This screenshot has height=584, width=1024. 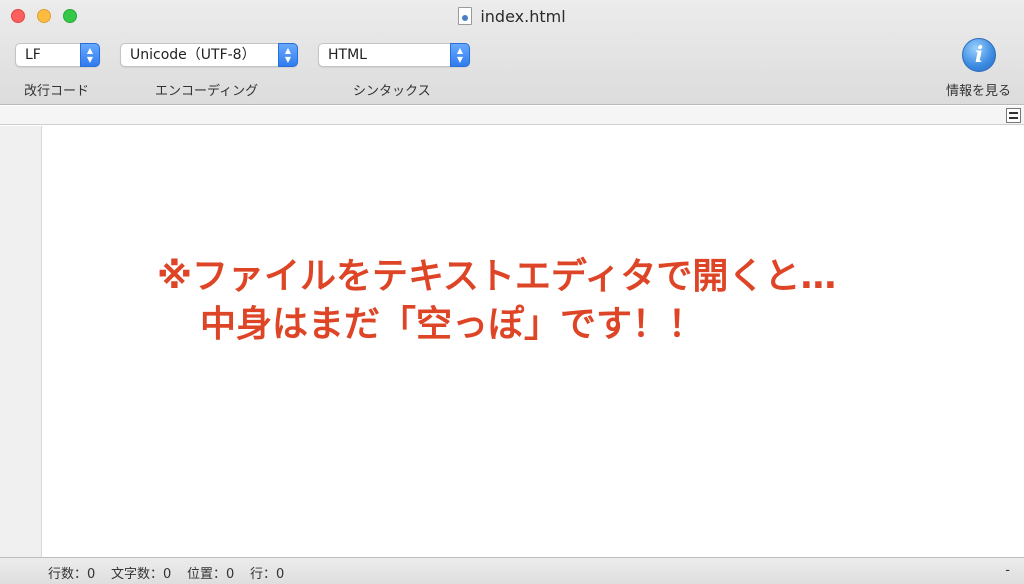 What do you see at coordinates (347, 55) in the screenshot?
I see `syntax-value: HTML` at bounding box center [347, 55].